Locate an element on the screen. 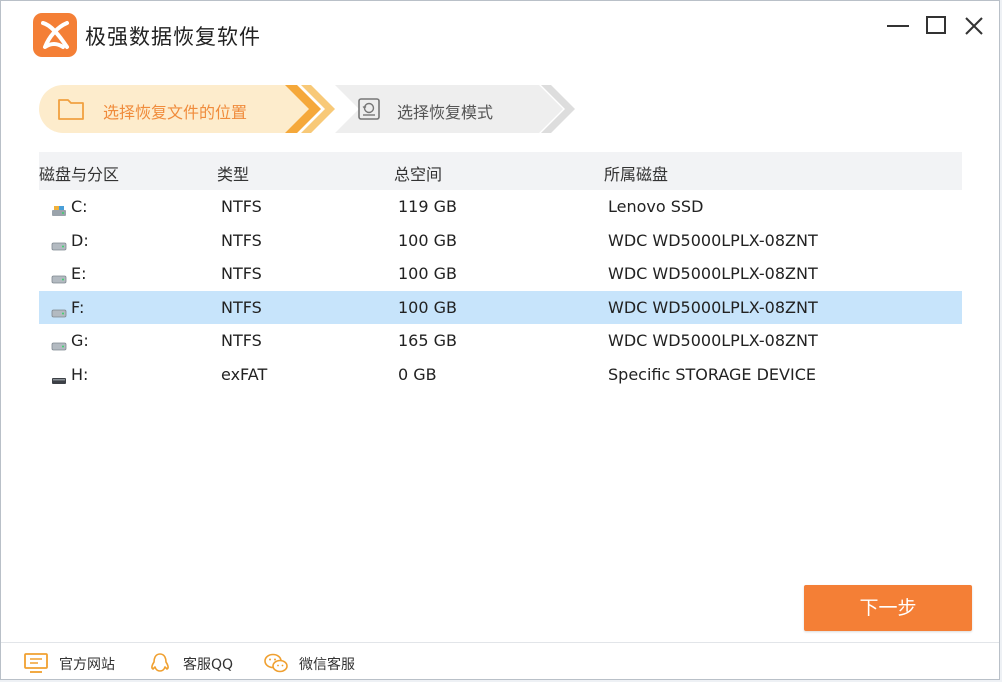  table-row: H: exFAT 0 GB Specific STORAGE DEVICE is located at coordinates (500, 375).